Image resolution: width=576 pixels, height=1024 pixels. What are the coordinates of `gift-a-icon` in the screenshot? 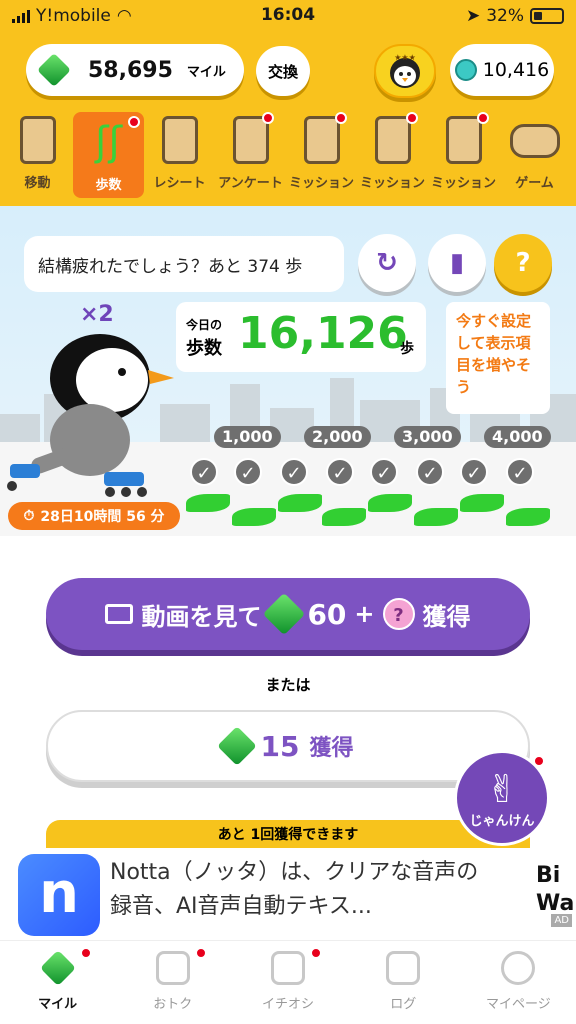 It's located at (321, 140).